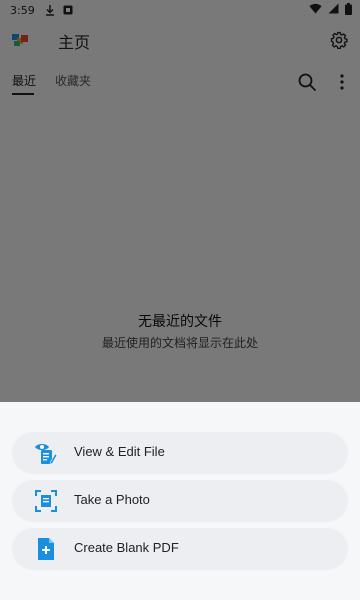 This screenshot has height=600, width=360. I want to click on view-edit-file-icon, so click(46, 453).